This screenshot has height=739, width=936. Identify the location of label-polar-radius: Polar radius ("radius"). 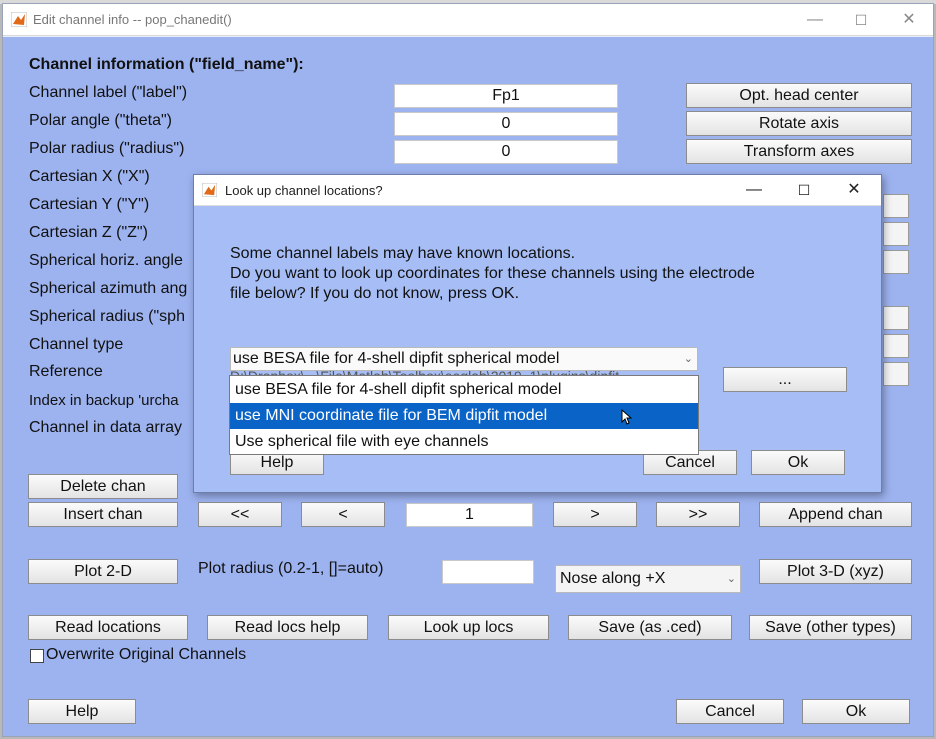
(107, 148).